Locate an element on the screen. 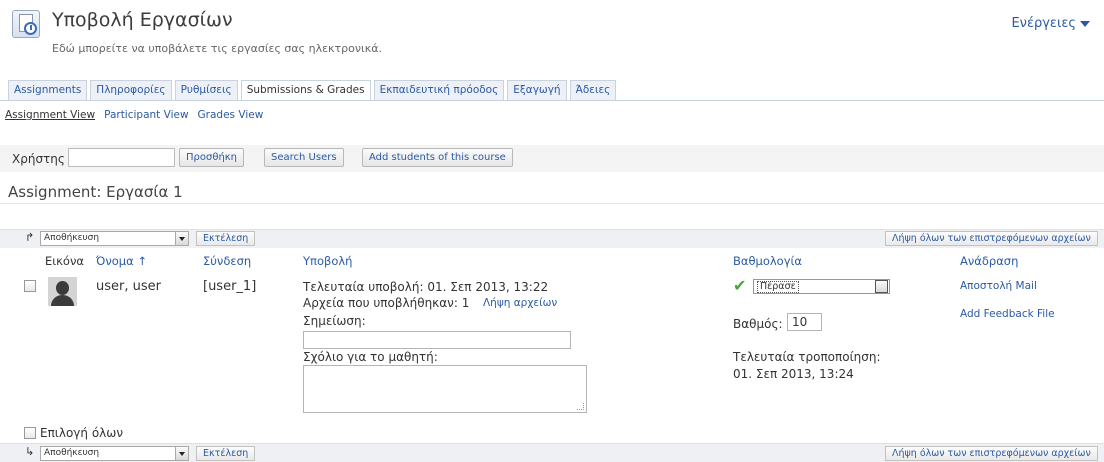 This screenshot has height=462, width=1104. files-submitted: Αρχεία που υποβλήθηκαν: 1 is located at coordinates (386, 303).